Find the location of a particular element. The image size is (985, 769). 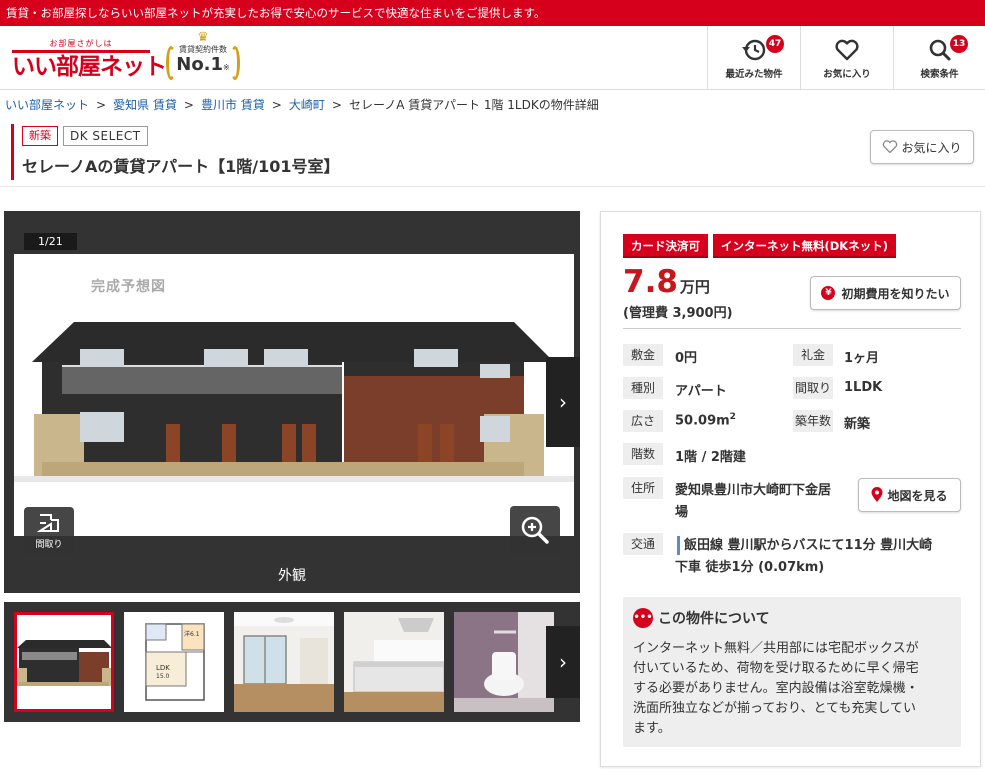

building-age-label: 築年数 is located at coordinates (813, 421).